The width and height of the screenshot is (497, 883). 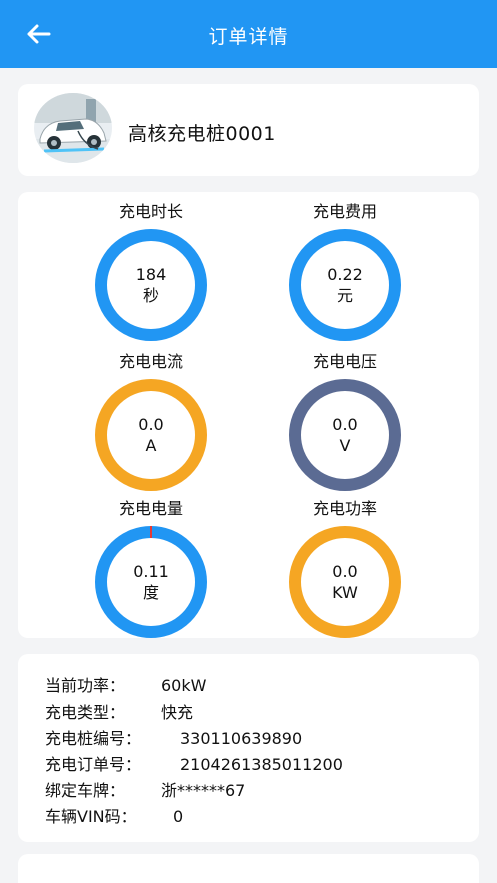 What do you see at coordinates (150, 361) in the screenshot?
I see `current-label: 充电电流` at bounding box center [150, 361].